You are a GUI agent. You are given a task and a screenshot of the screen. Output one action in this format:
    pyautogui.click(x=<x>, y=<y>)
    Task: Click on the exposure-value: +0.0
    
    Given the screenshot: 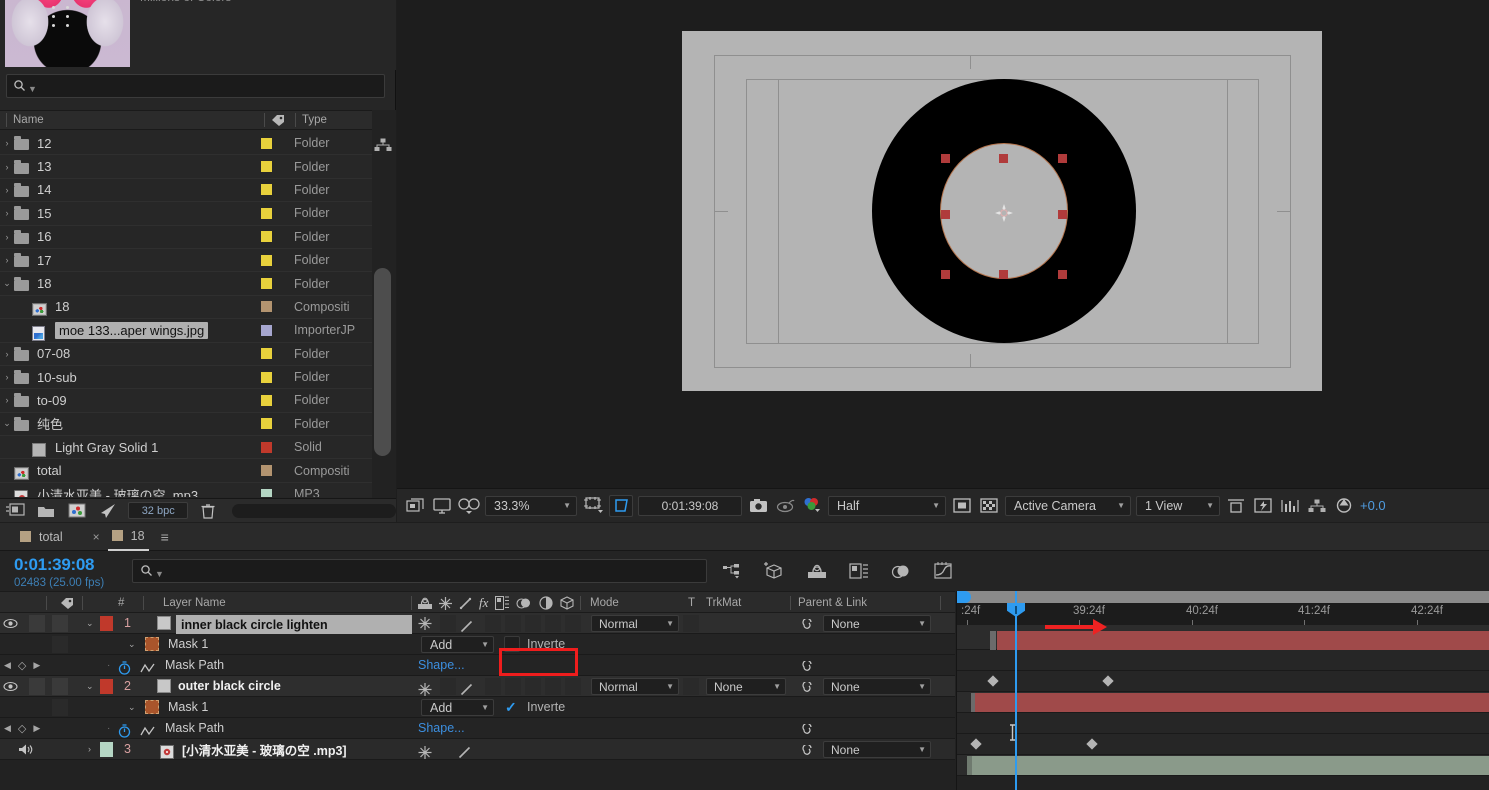 What is the action you would take?
    pyautogui.click(x=1373, y=505)
    